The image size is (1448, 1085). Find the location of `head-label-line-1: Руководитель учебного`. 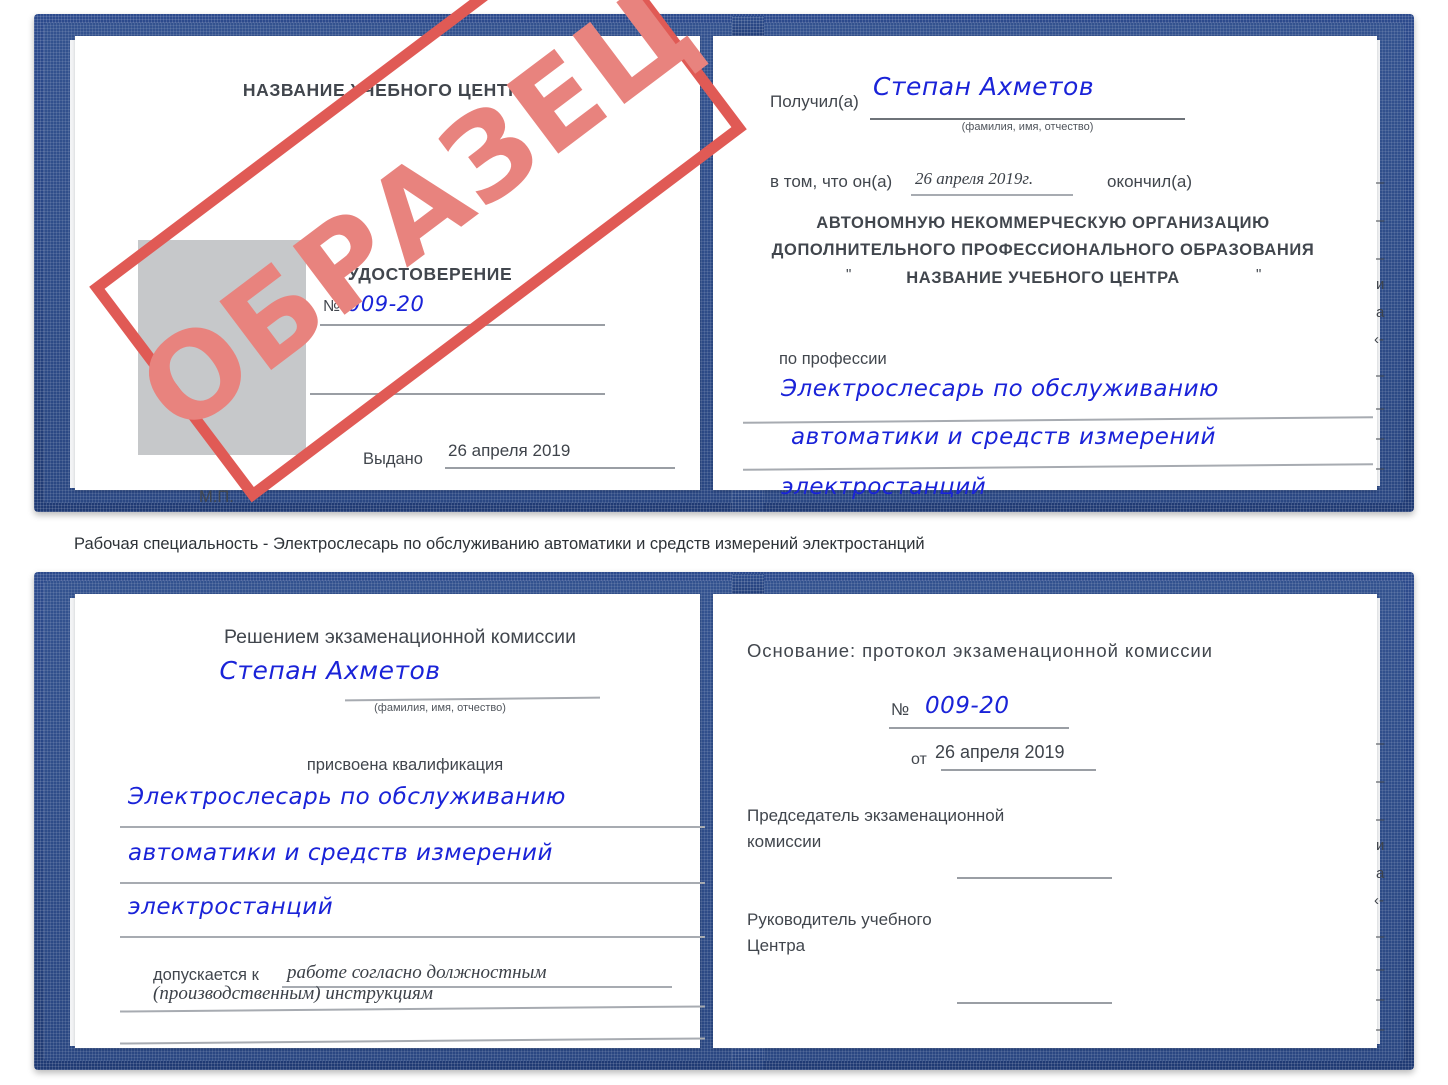

head-label-line-1: Руководитель учебного is located at coordinates (839, 919).